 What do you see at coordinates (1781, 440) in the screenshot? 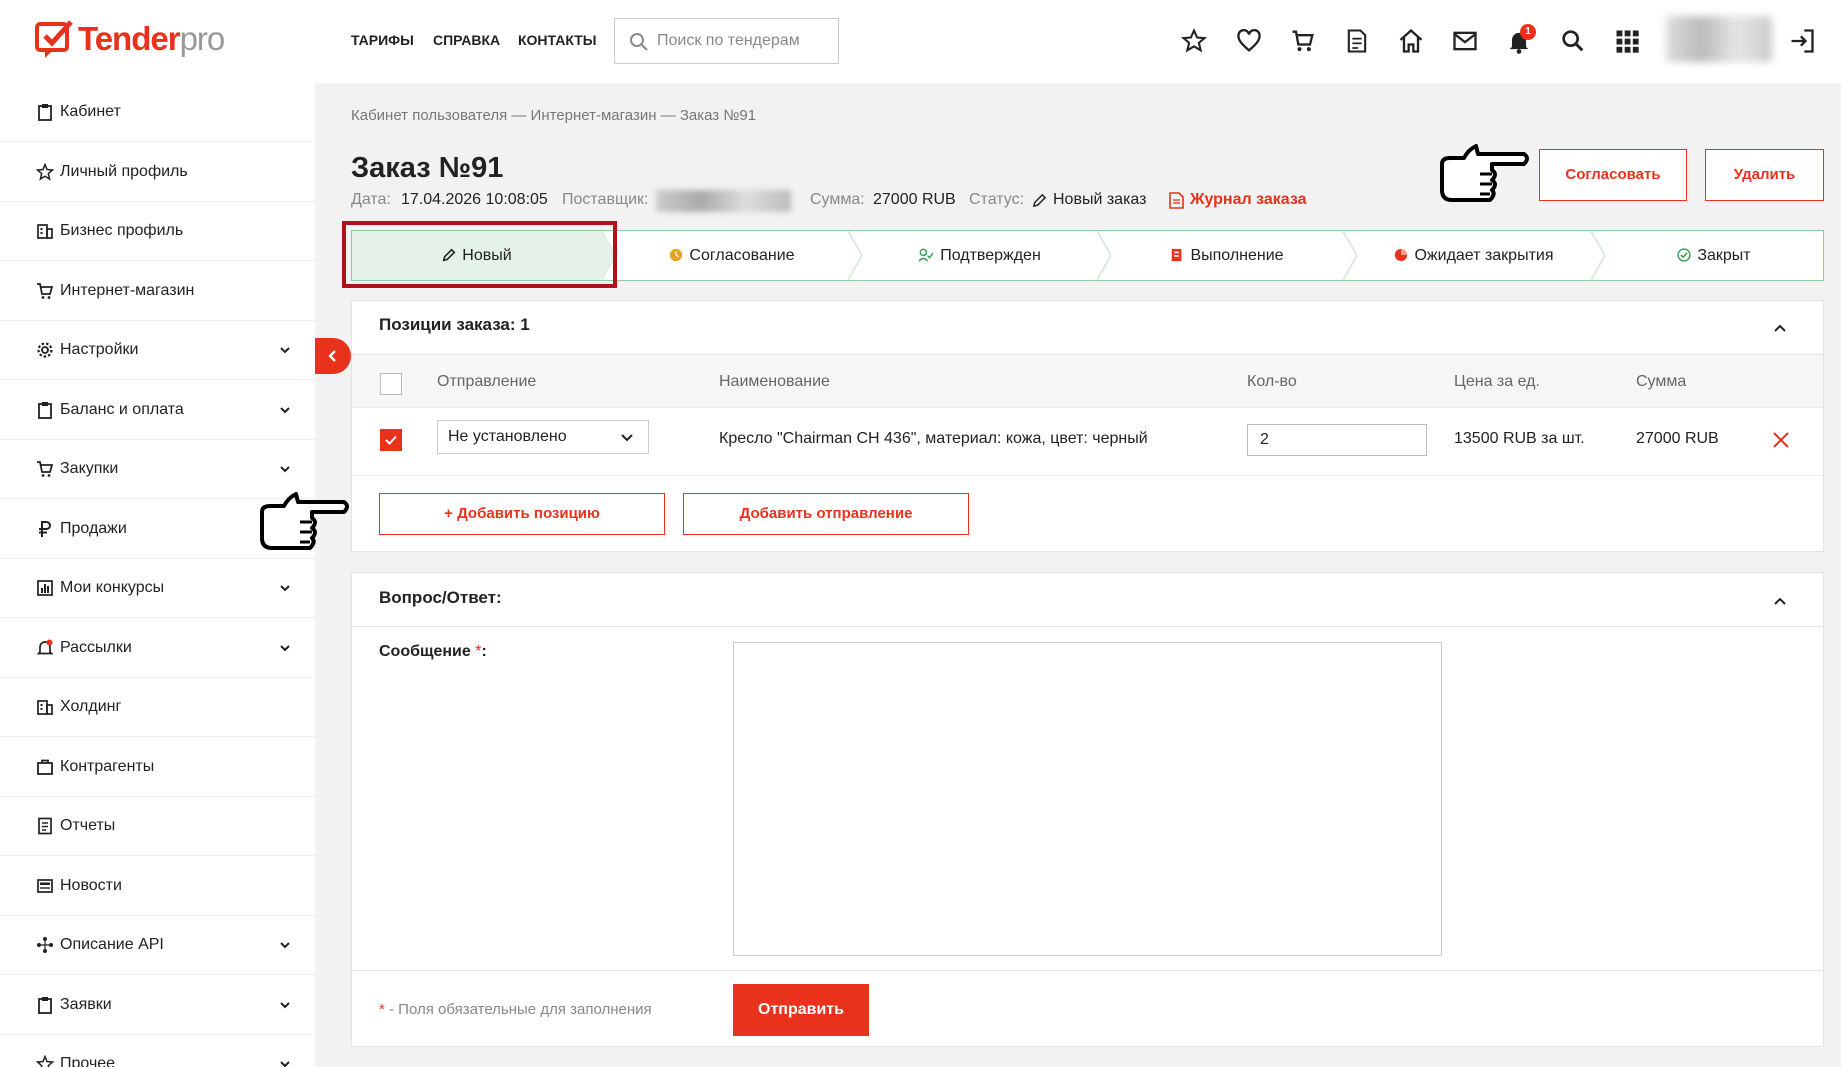
I see `remove-position-icon` at bounding box center [1781, 440].